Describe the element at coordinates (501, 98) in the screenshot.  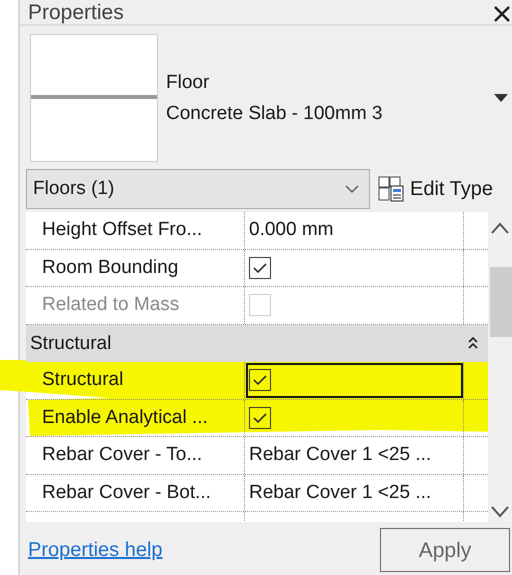
I see `dropdown-caret-icon` at that location.